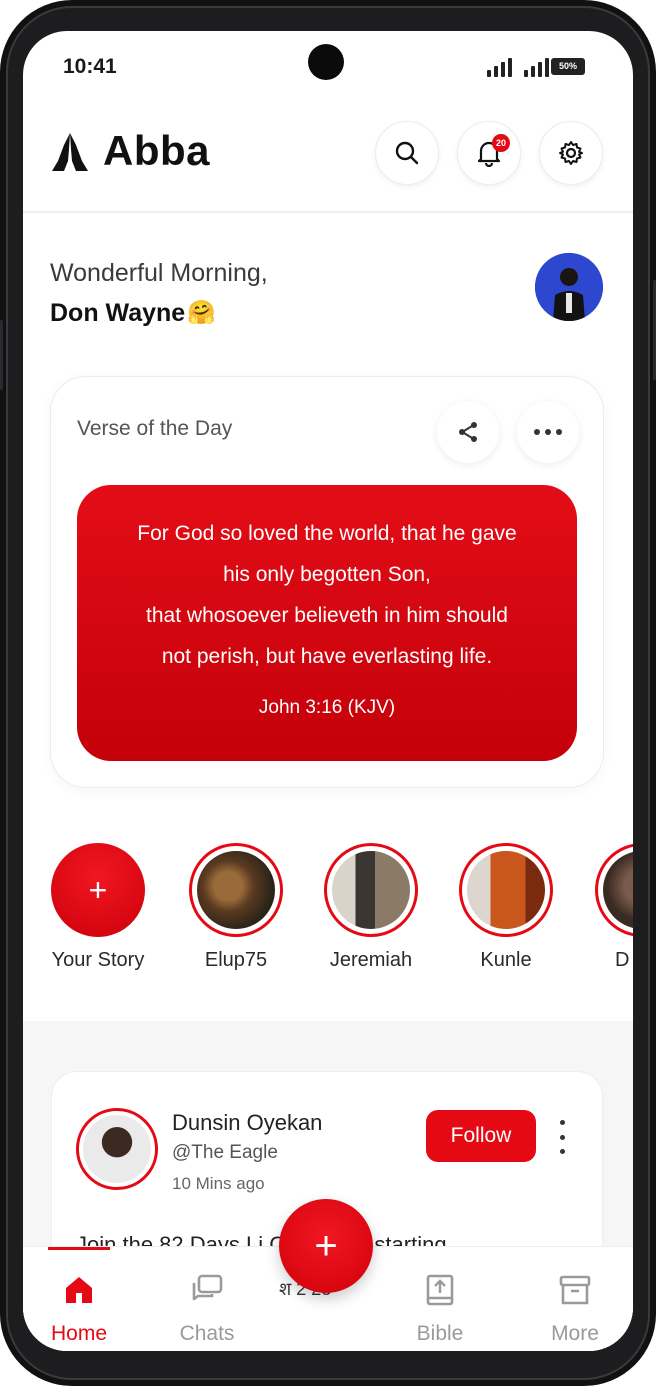 This screenshot has height=1386, width=656. Describe the element at coordinates (98, 890) in the screenshot. I see `add-story-button: +` at that location.